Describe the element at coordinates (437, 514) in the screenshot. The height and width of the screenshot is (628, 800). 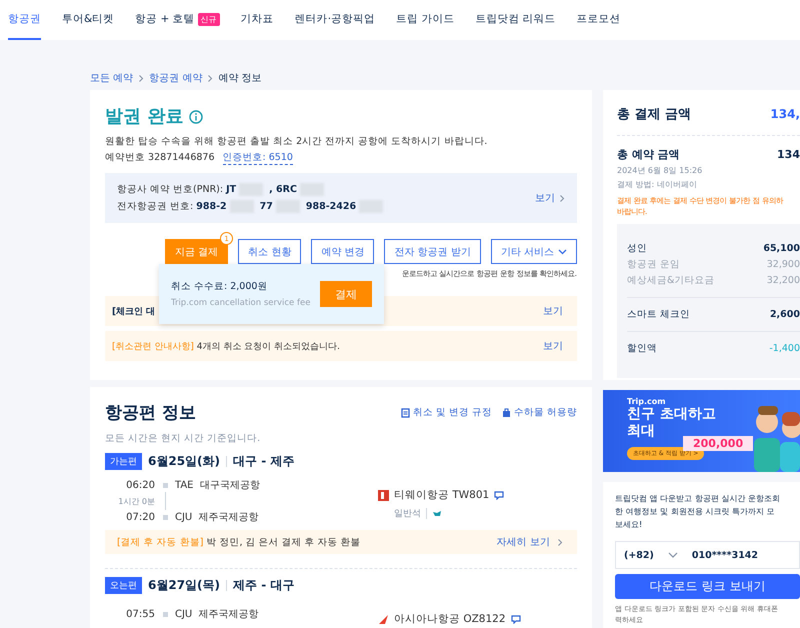
I see `seat-icon` at that location.